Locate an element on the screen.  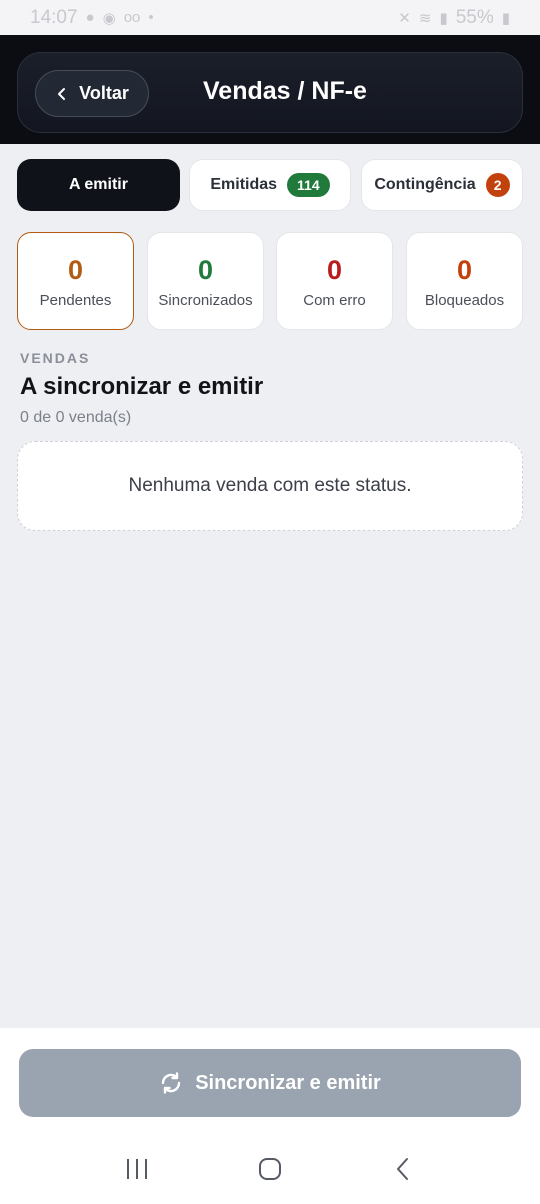
tab-label: A emitir is located at coordinates (98, 184).